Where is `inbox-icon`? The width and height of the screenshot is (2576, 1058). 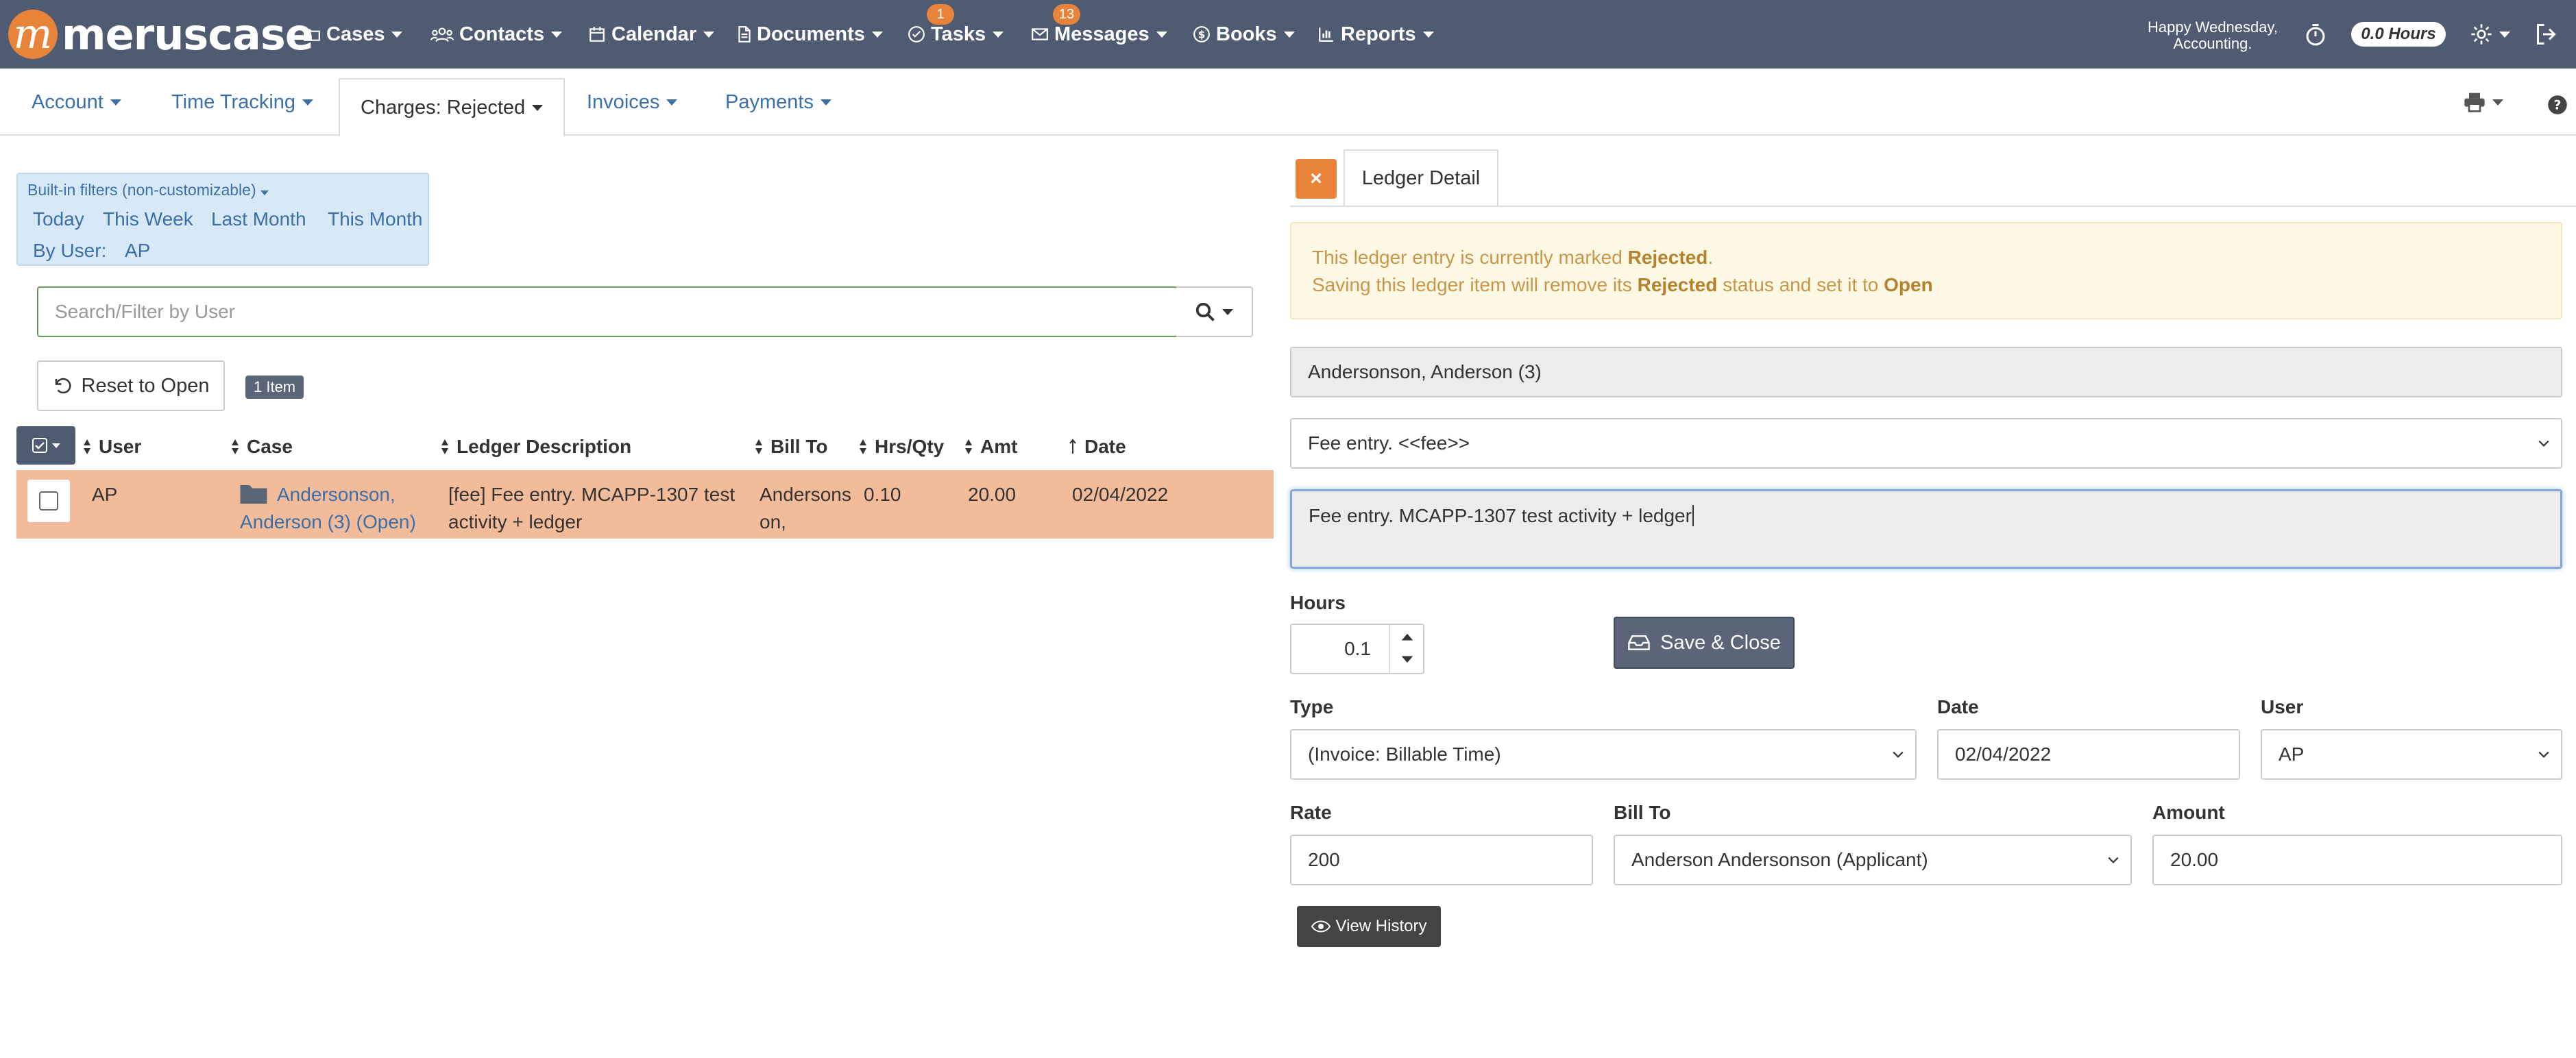
inbox-icon is located at coordinates (1639, 642).